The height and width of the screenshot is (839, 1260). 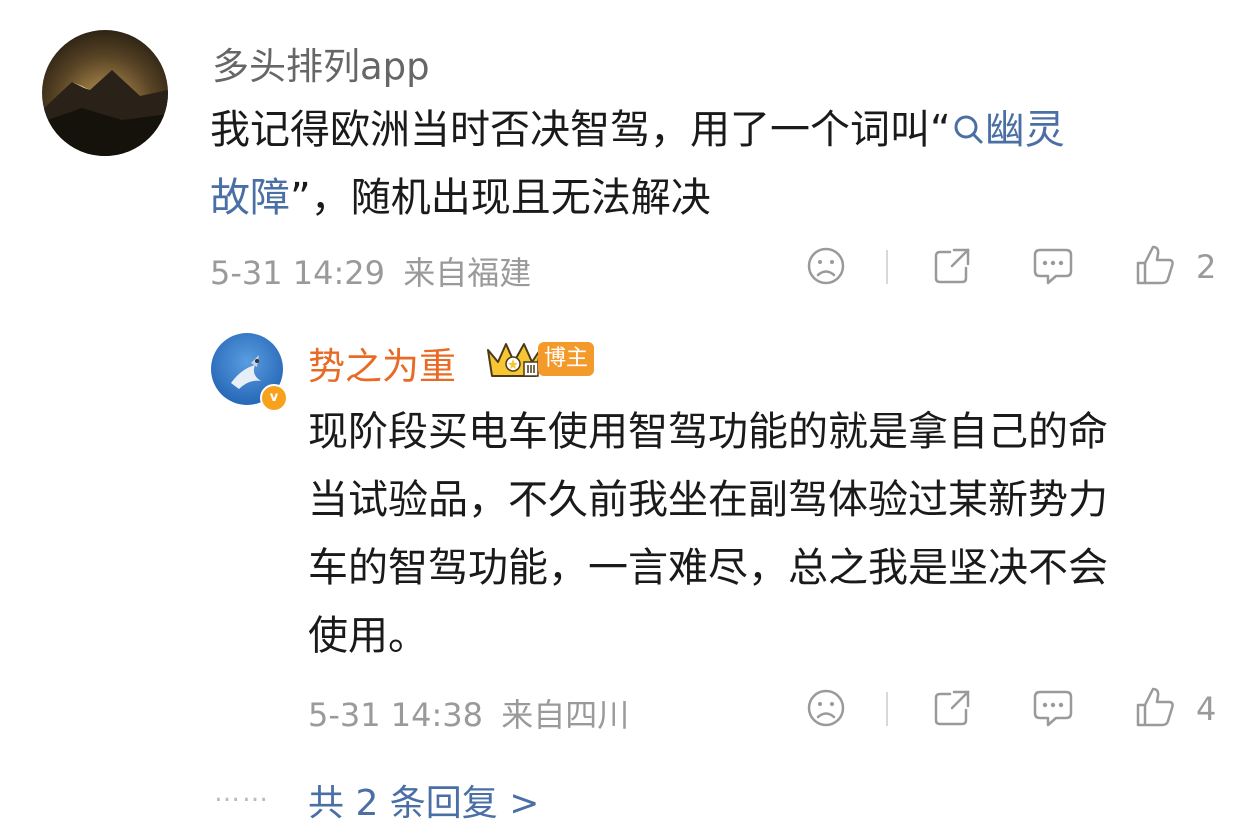 What do you see at coordinates (968, 129) in the screenshot?
I see `search-icon` at bounding box center [968, 129].